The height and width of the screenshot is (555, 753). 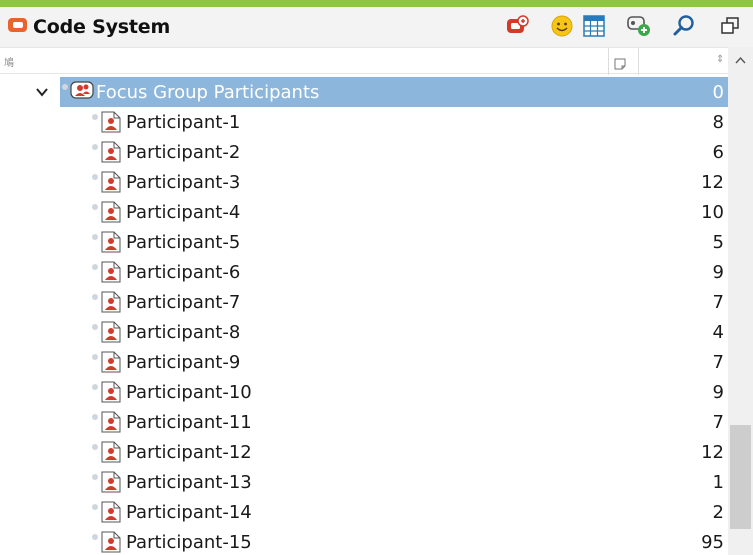 I want to click on tree-label: Participant-14, so click(x=189, y=512).